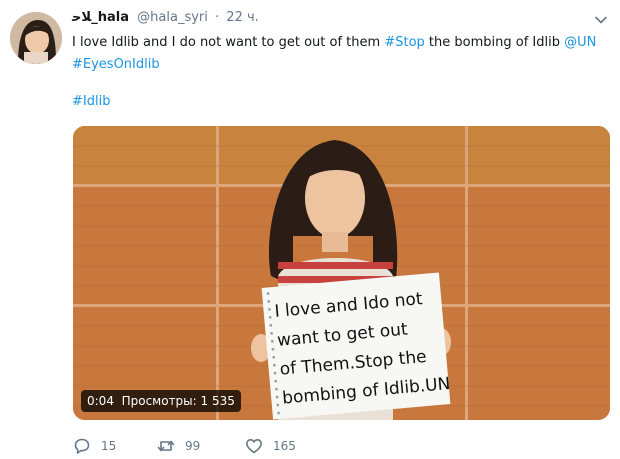  What do you see at coordinates (601, 20) in the screenshot?
I see `chevron-down-icon` at bounding box center [601, 20].